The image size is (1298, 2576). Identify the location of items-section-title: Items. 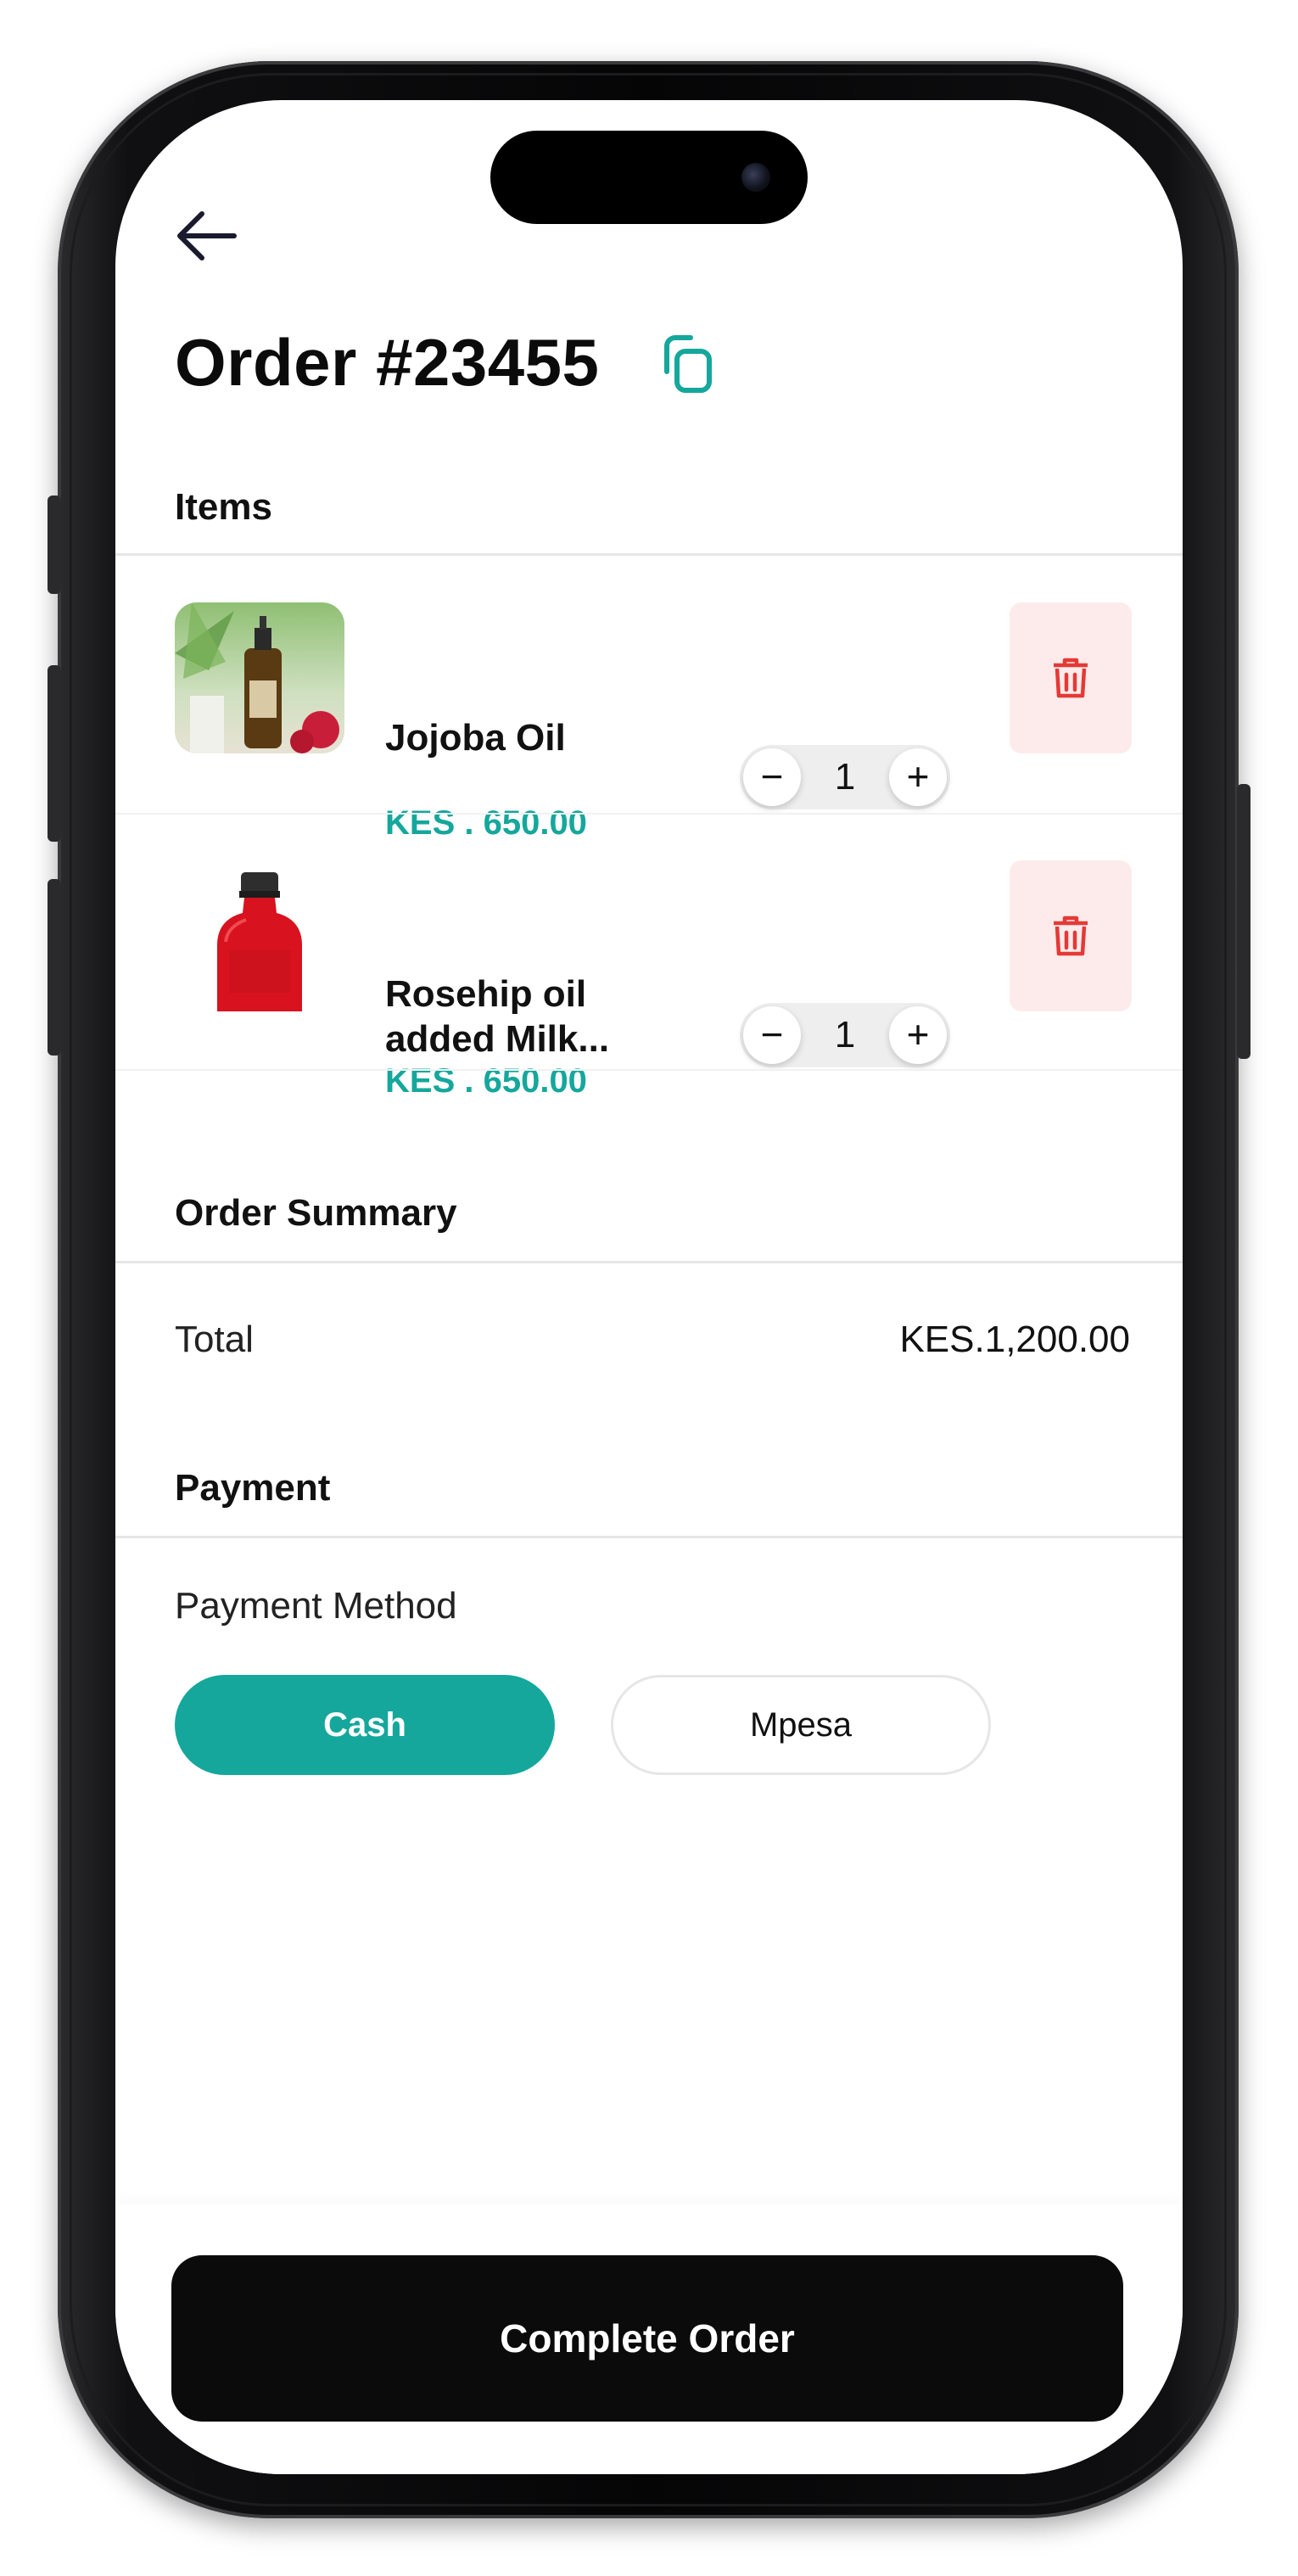
(224, 507).